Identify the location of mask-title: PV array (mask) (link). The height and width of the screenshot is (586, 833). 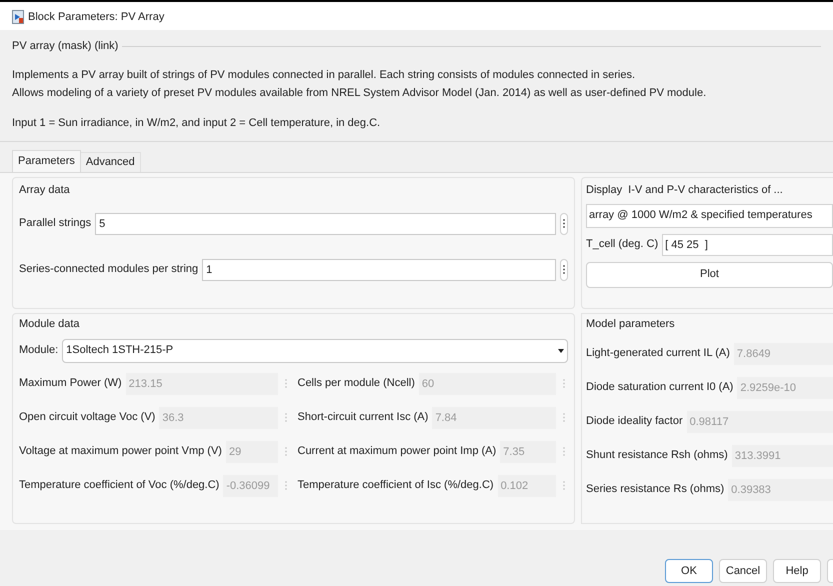
(65, 46).